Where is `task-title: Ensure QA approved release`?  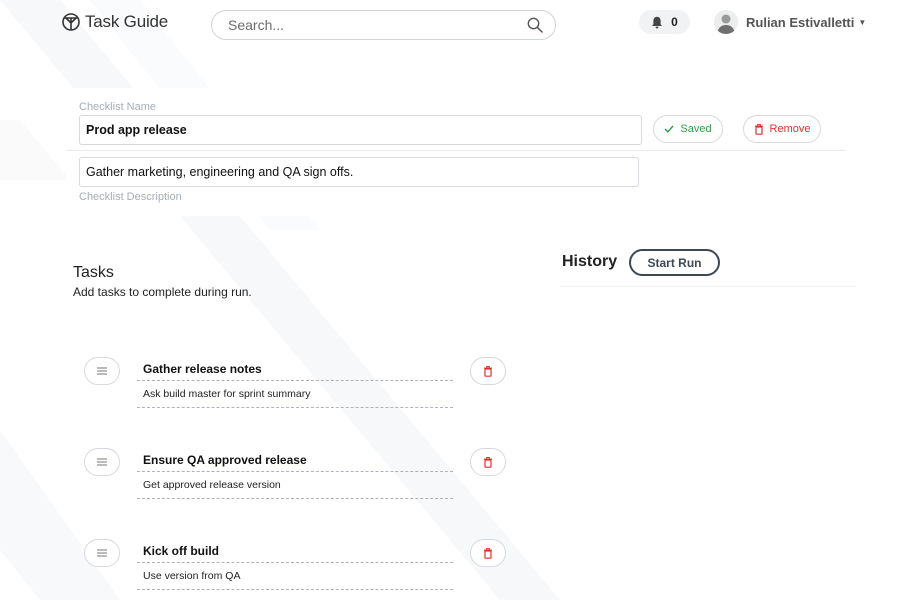
task-title: Ensure QA approved release is located at coordinates (295, 460).